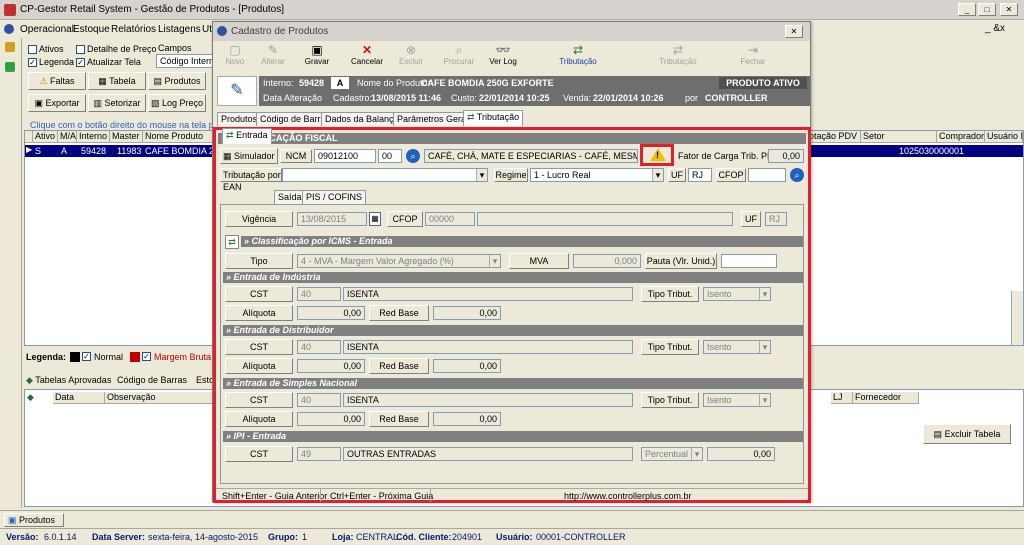 Image resolution: width=1024 pixels, height=545 pixels. I want to click on grid-vscroll, so click(1017, 318).